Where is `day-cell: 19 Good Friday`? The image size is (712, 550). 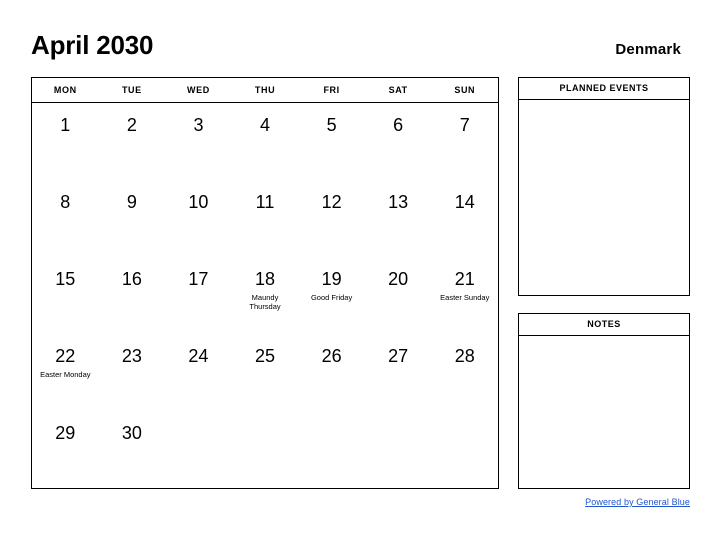 day-cell: 19 Good Friday is located at coordinates (331, 295).